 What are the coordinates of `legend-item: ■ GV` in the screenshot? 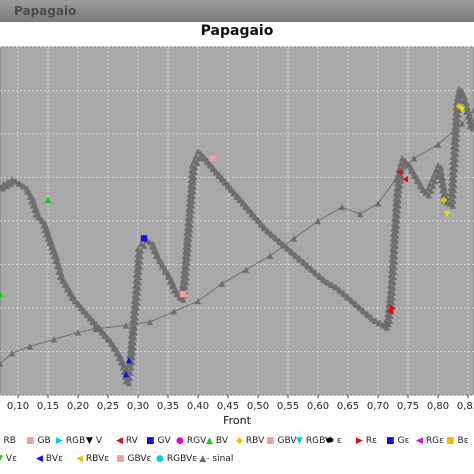 It's located at (158, 441).